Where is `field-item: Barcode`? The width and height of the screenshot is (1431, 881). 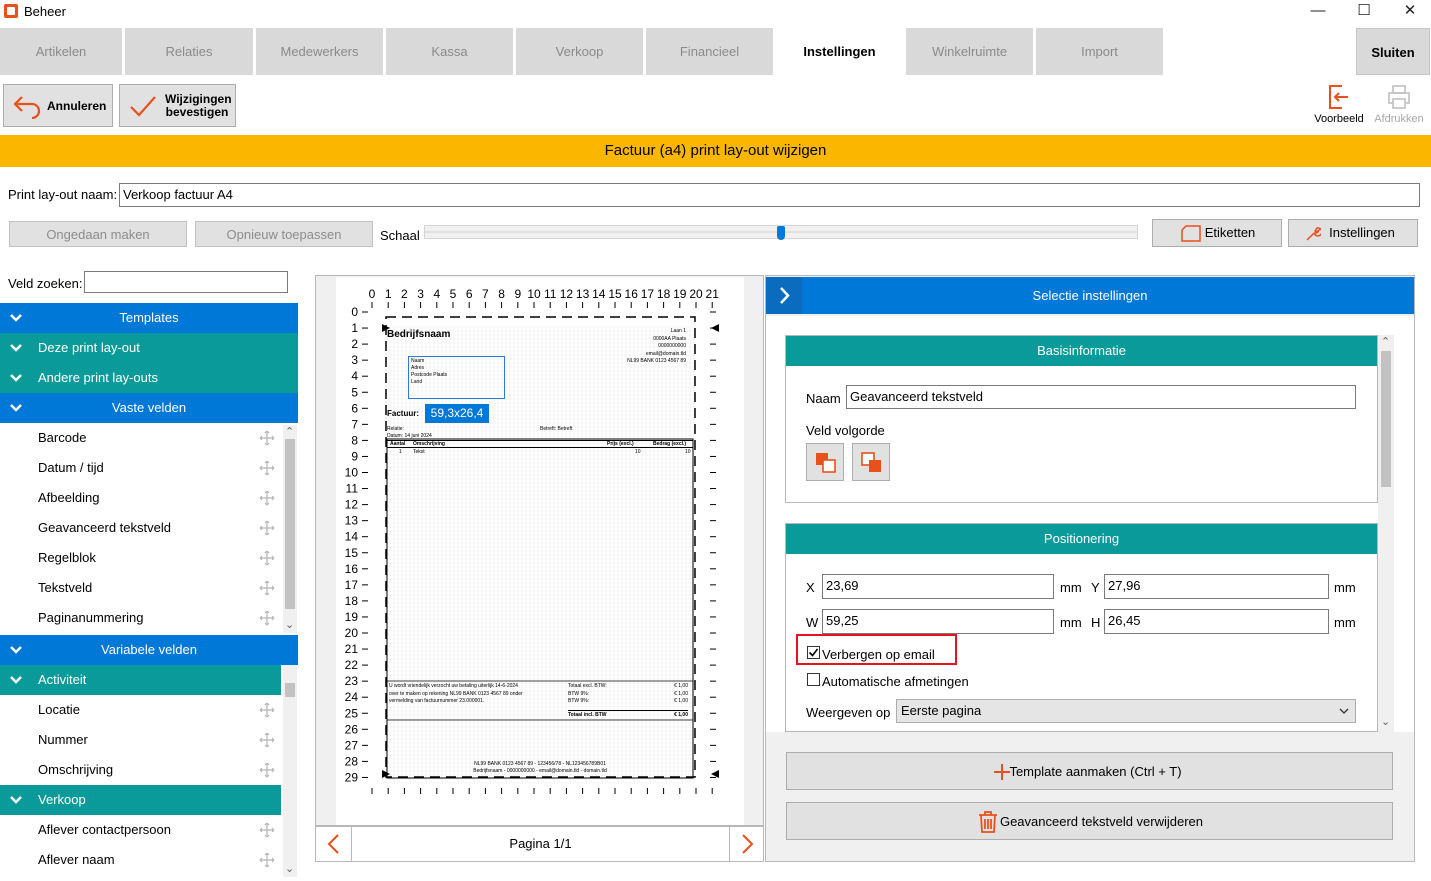
field-item: Barcode is located at coordinates (140, 438).